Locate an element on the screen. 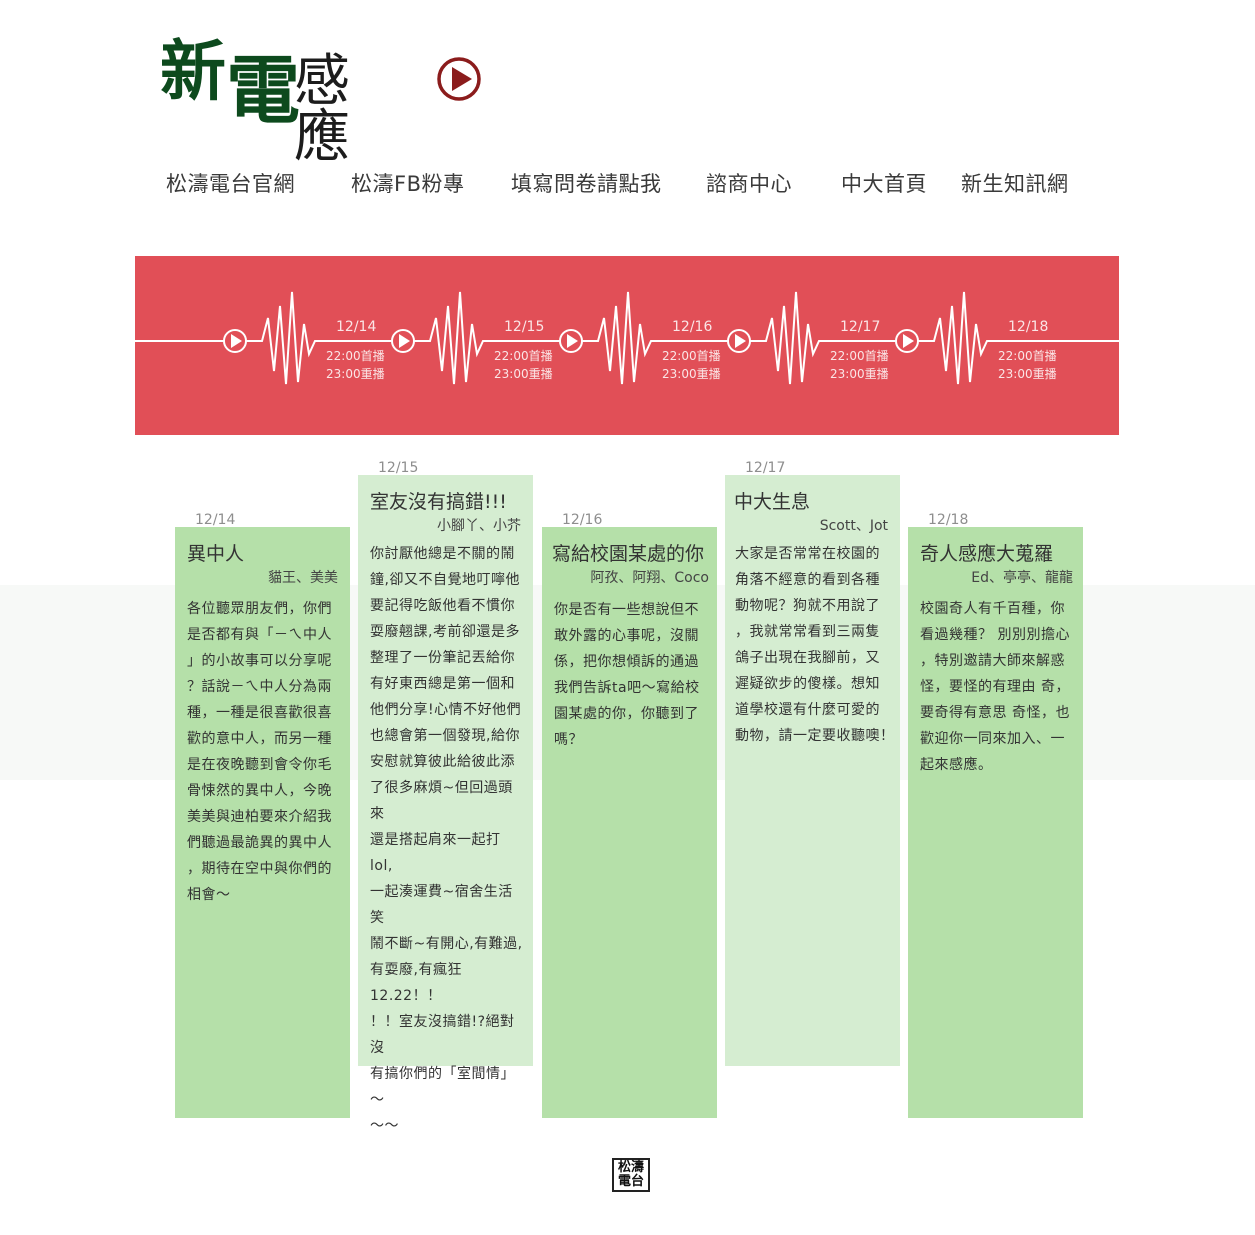 Image resolution: width=1255 pixels, height=1235 pixels. description-line: 鴿子出現在我腳前，又 is located at coordinates (807, 658).